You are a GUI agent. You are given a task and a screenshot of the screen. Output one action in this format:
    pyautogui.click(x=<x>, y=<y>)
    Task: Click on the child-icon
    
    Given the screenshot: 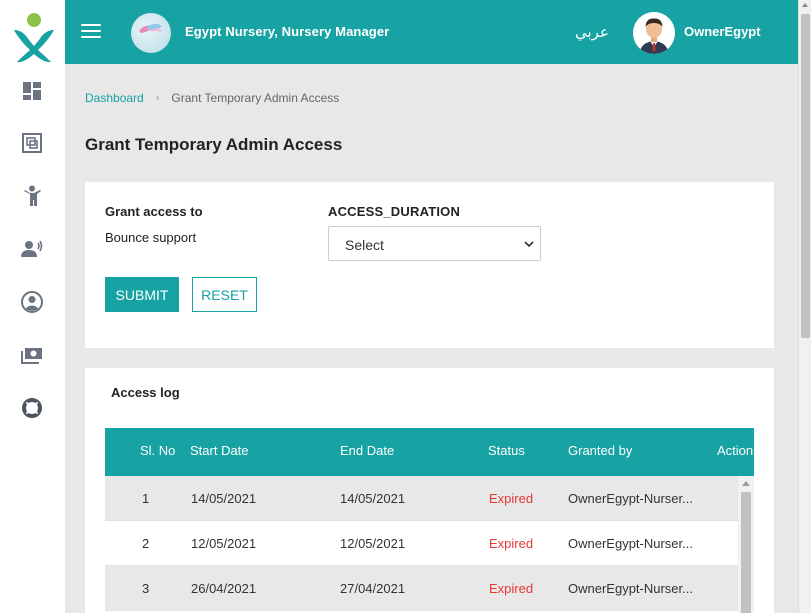 What is the action you would take?
    pyautogui.click(x=32, y=196)
    